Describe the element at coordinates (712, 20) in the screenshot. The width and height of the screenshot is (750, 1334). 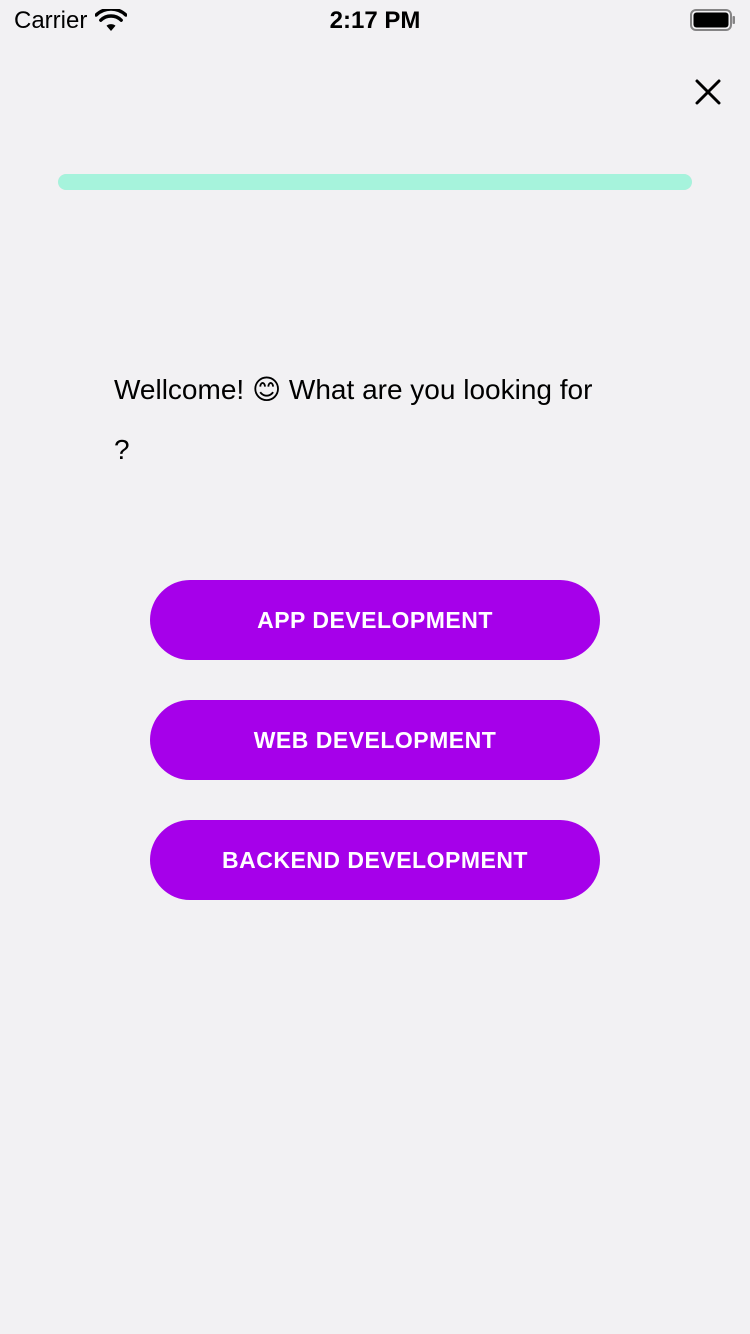
I see `battery-icon` at that location.